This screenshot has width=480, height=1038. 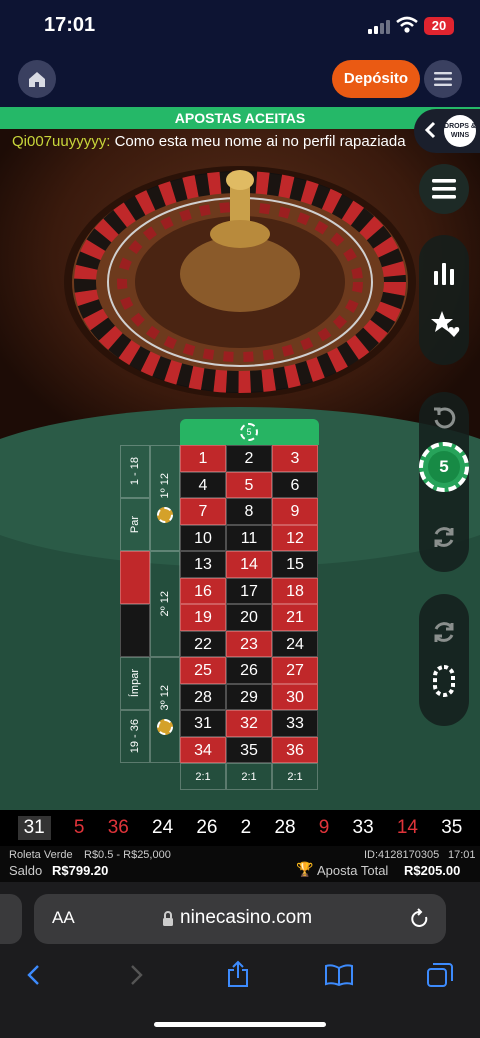 I want to click on number-cell-21: 21, so click(x=295, y=617).